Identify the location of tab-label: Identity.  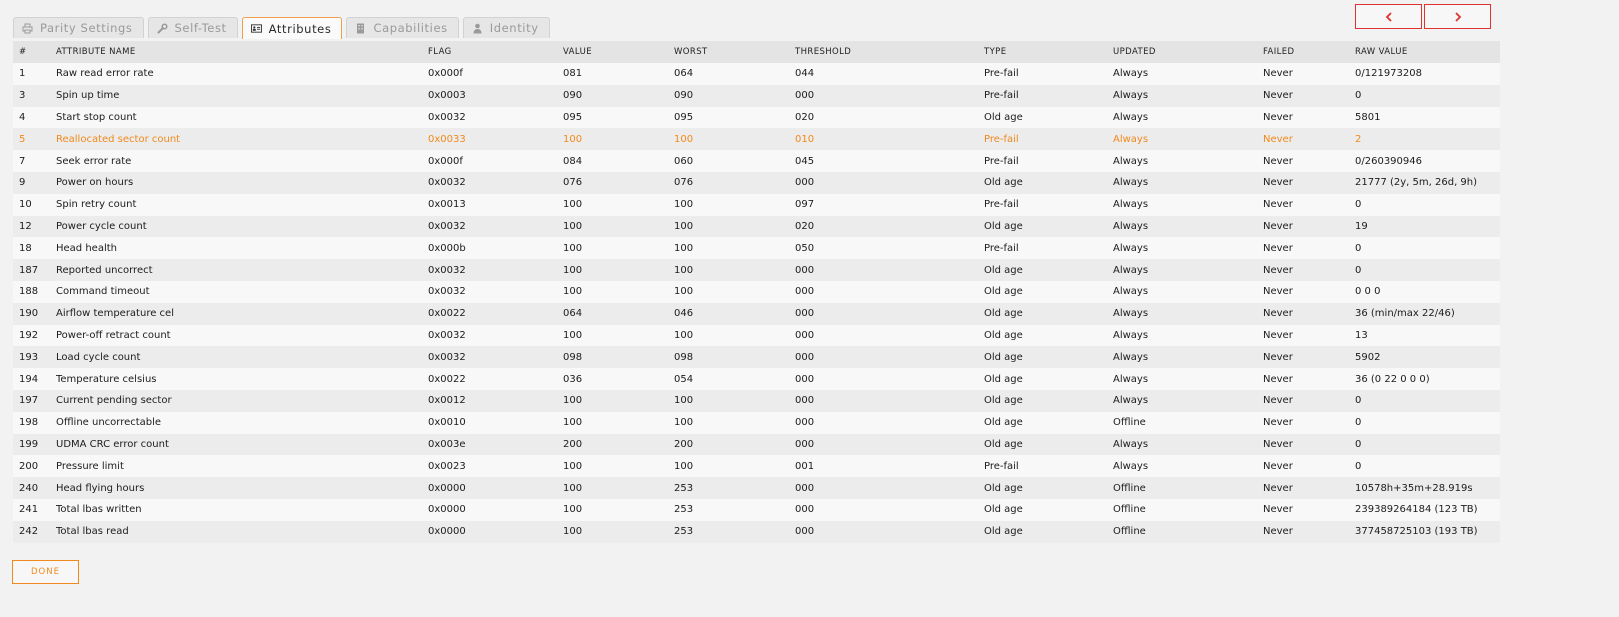
(514, 28).